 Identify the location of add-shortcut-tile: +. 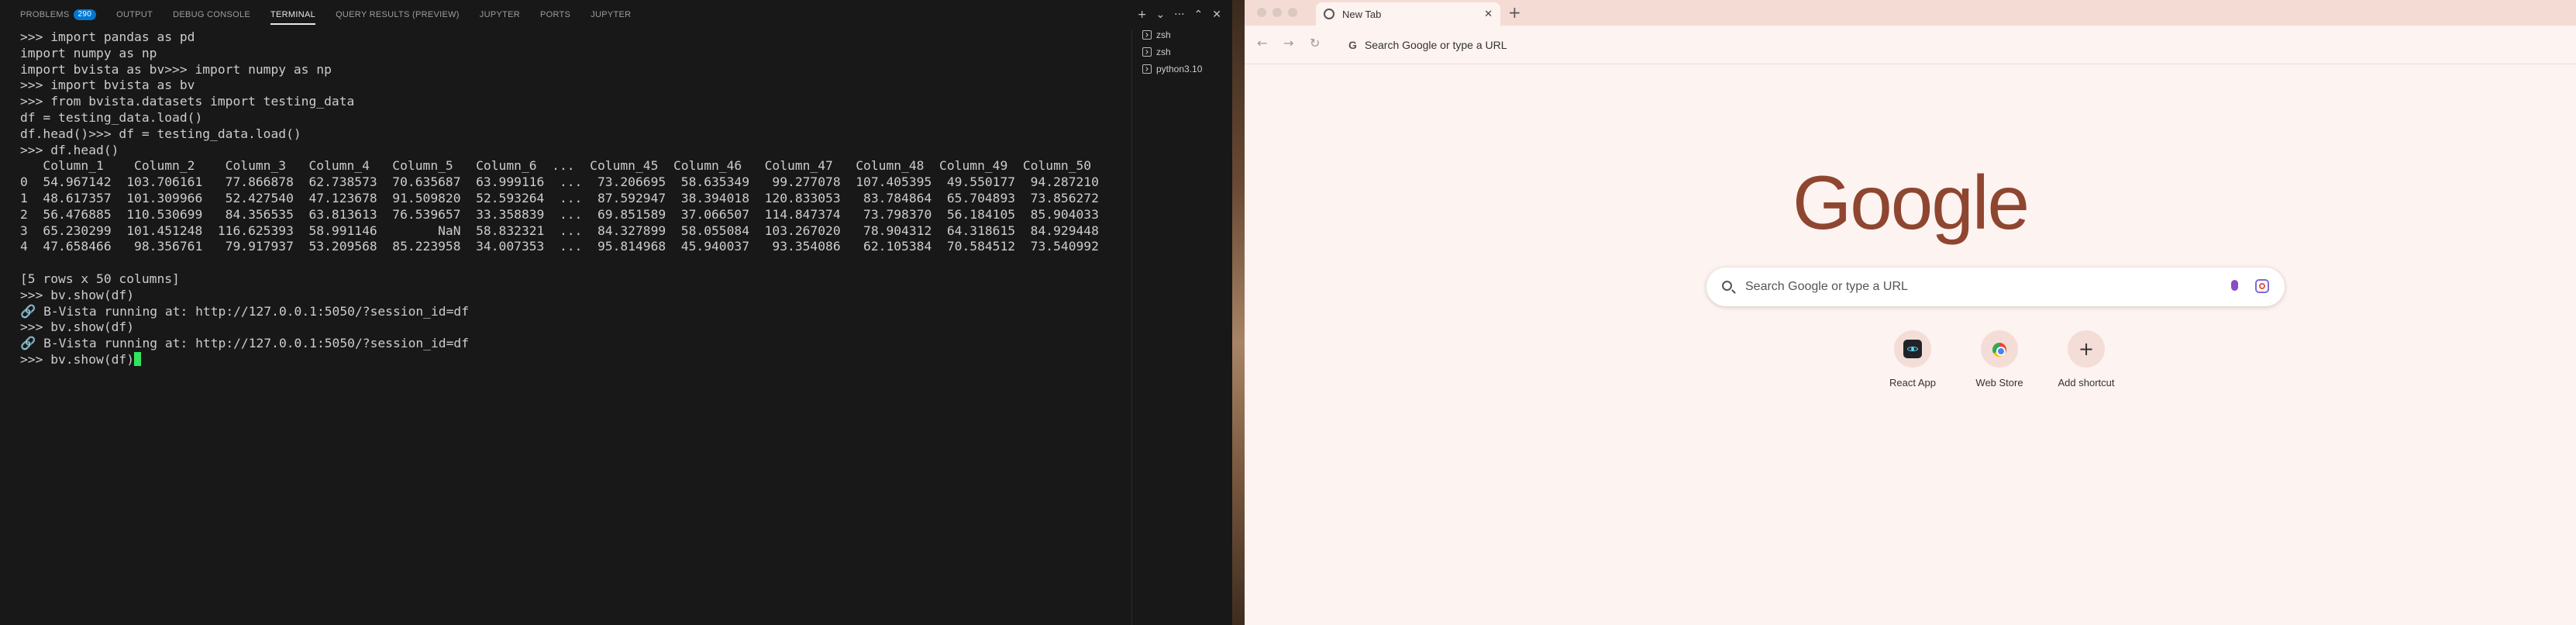
(2086, 349).